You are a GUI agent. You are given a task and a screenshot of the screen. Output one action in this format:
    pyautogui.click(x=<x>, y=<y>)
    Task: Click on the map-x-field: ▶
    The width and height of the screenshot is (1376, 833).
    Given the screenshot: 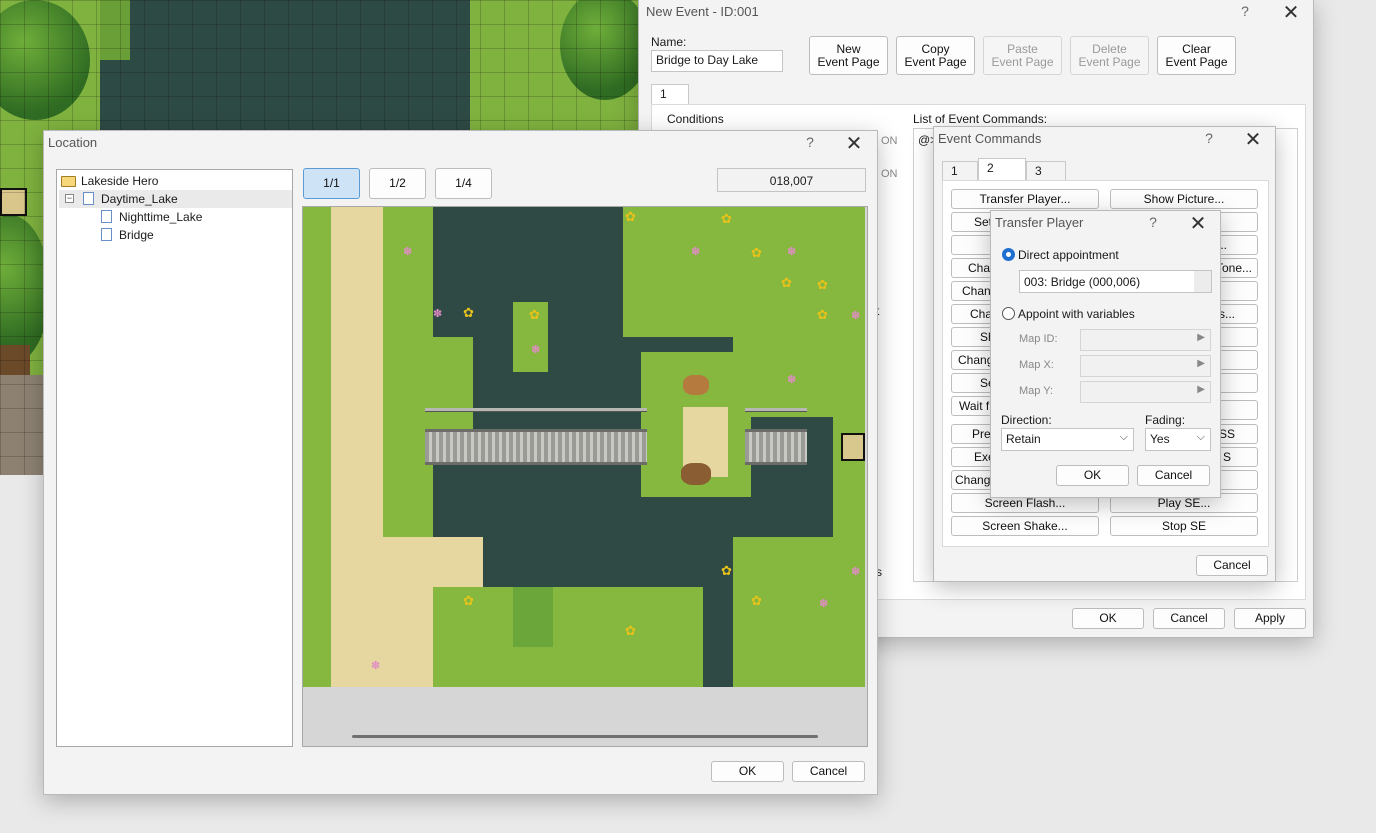 What is the action you would take?
    pyautogui.click(x=1145, y=366)
    